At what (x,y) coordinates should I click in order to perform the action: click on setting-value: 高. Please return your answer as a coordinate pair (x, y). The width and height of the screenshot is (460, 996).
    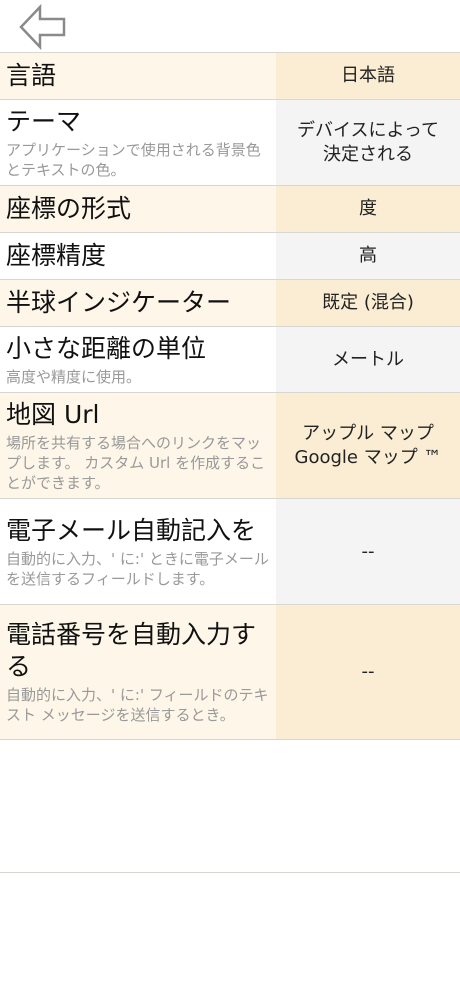
    Looking at the image, I should click on (368, 256).